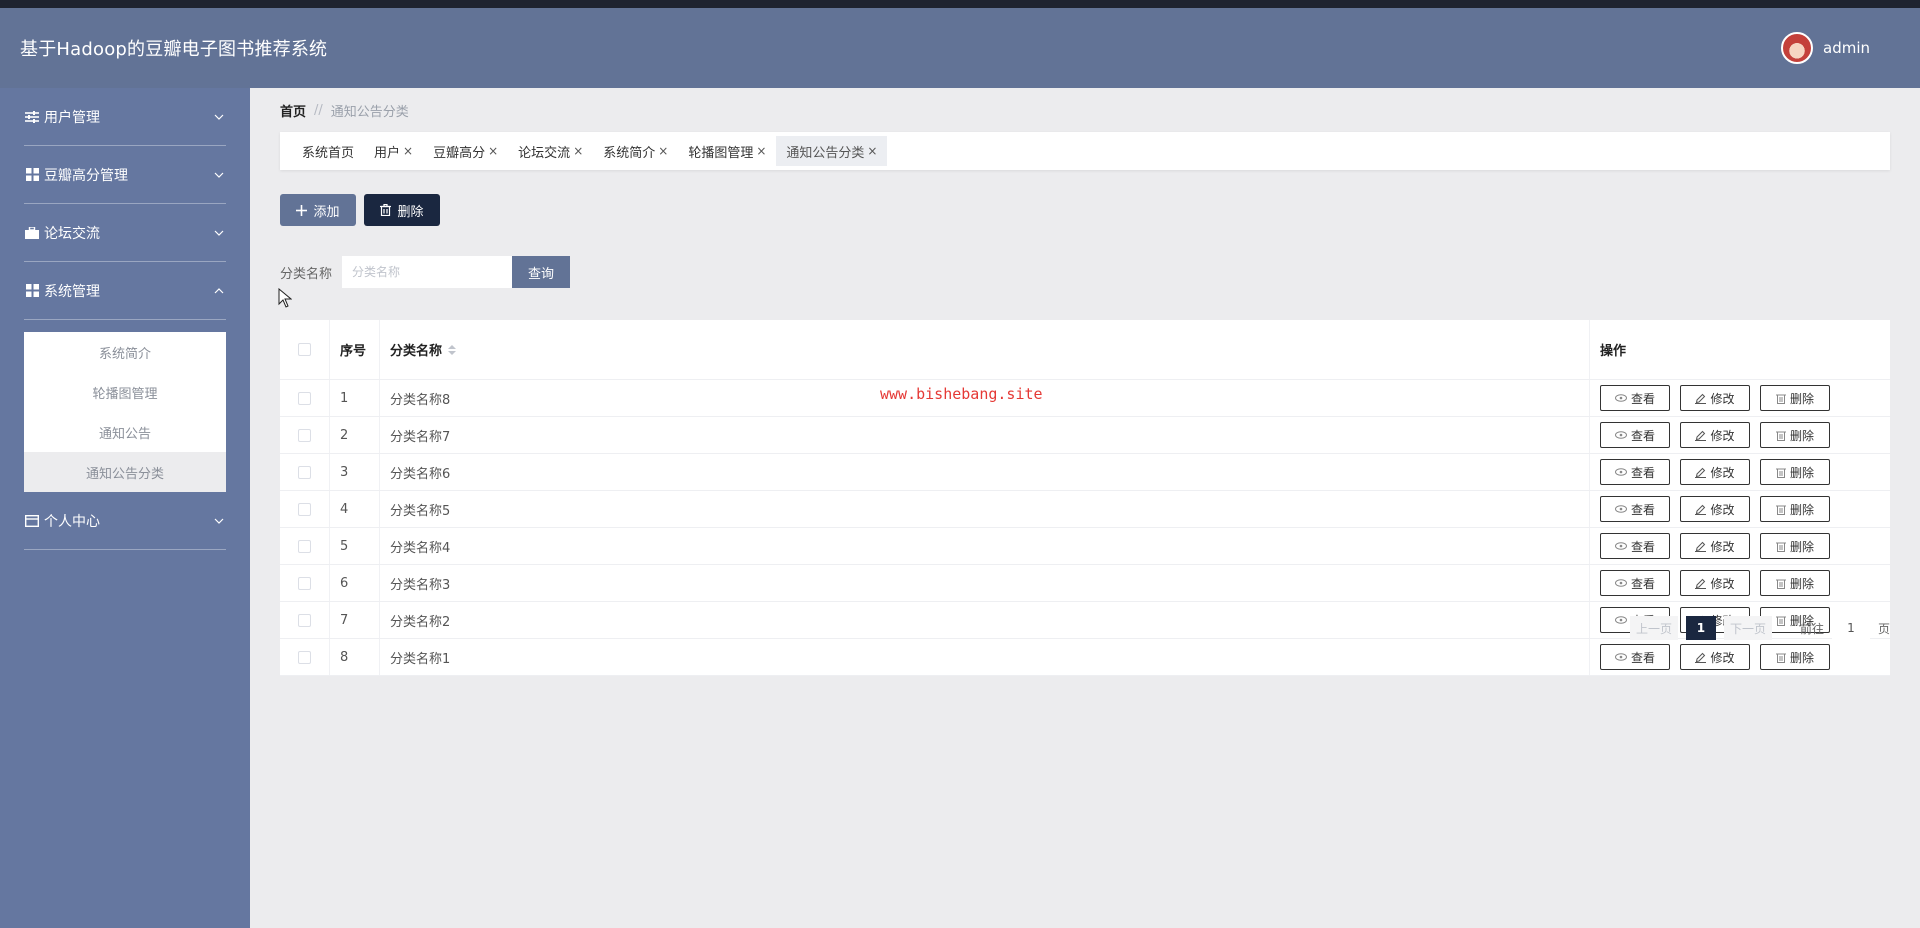 The height and width of the screenshot is (928, 1920). I want to click on query-button: 查询, so click(541, 272).